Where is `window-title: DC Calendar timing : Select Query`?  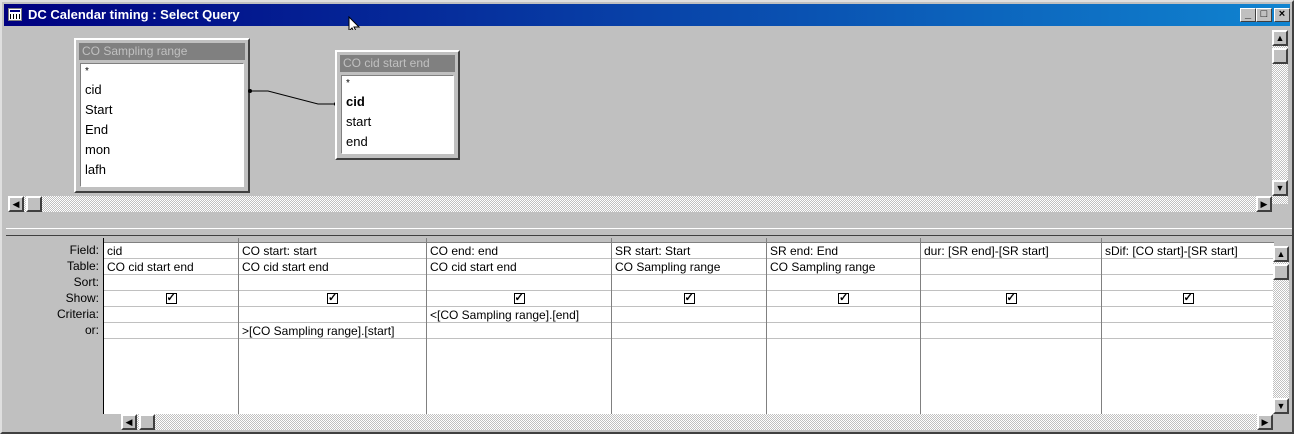
window-title: DC Calendar timing : Select Query is located at coordinates (134, 14).